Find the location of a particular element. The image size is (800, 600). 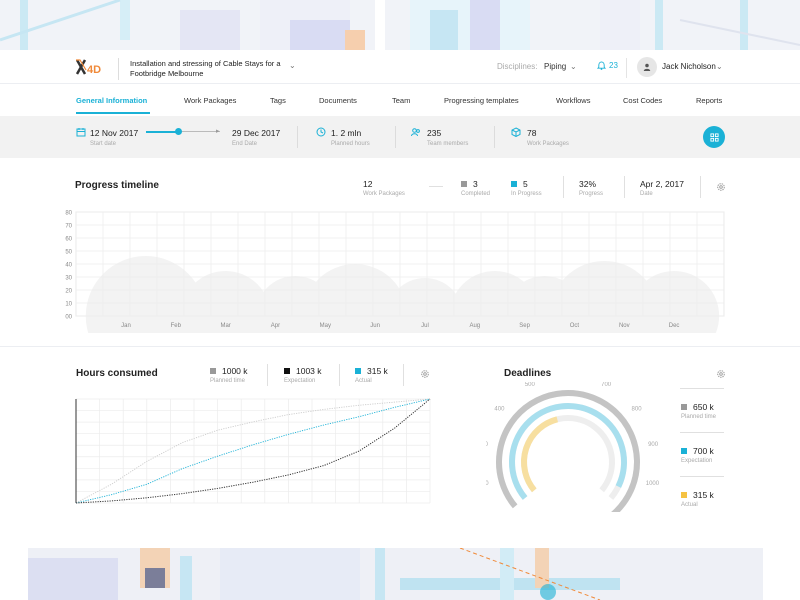

hours-planned-label: Planned time is located at coordinates (228, 381).